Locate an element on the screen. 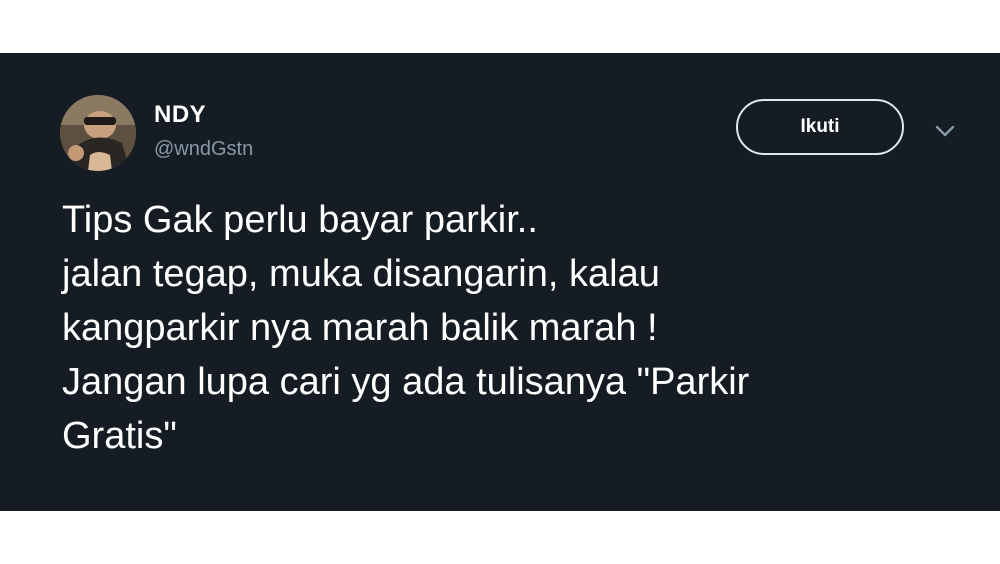  more-options-button is located at coordinates (945, 131).